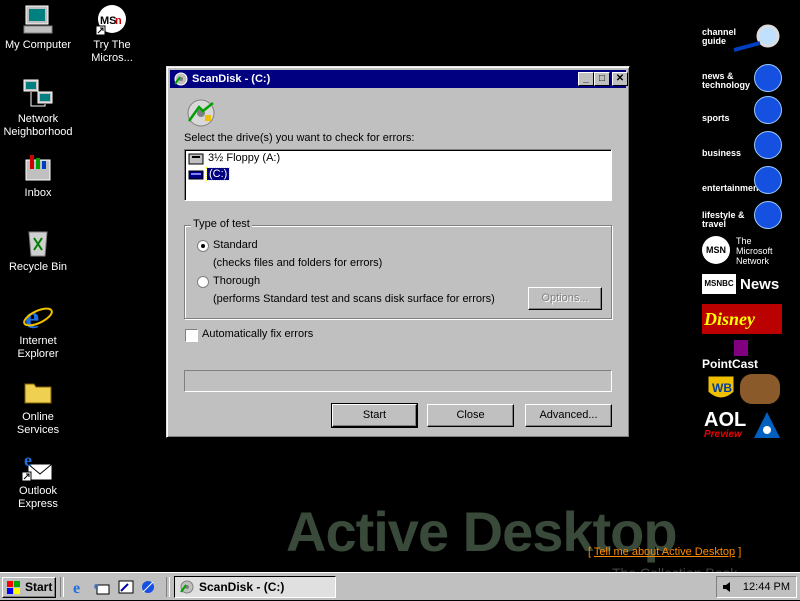 The image size is (800, 601). I want to click on channel-business: business, so click(742, 145).